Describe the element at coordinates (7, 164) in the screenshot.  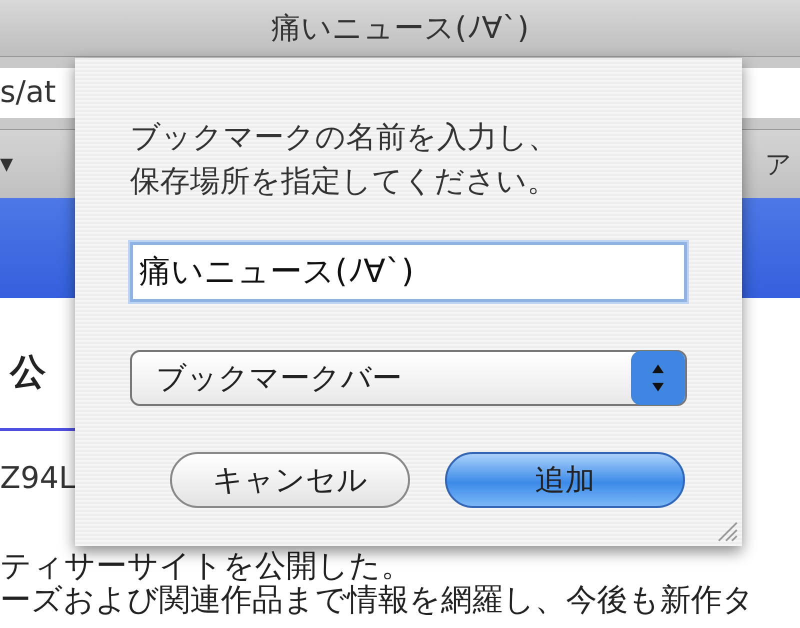
I see `bookmark-menu: ▾` at that location.